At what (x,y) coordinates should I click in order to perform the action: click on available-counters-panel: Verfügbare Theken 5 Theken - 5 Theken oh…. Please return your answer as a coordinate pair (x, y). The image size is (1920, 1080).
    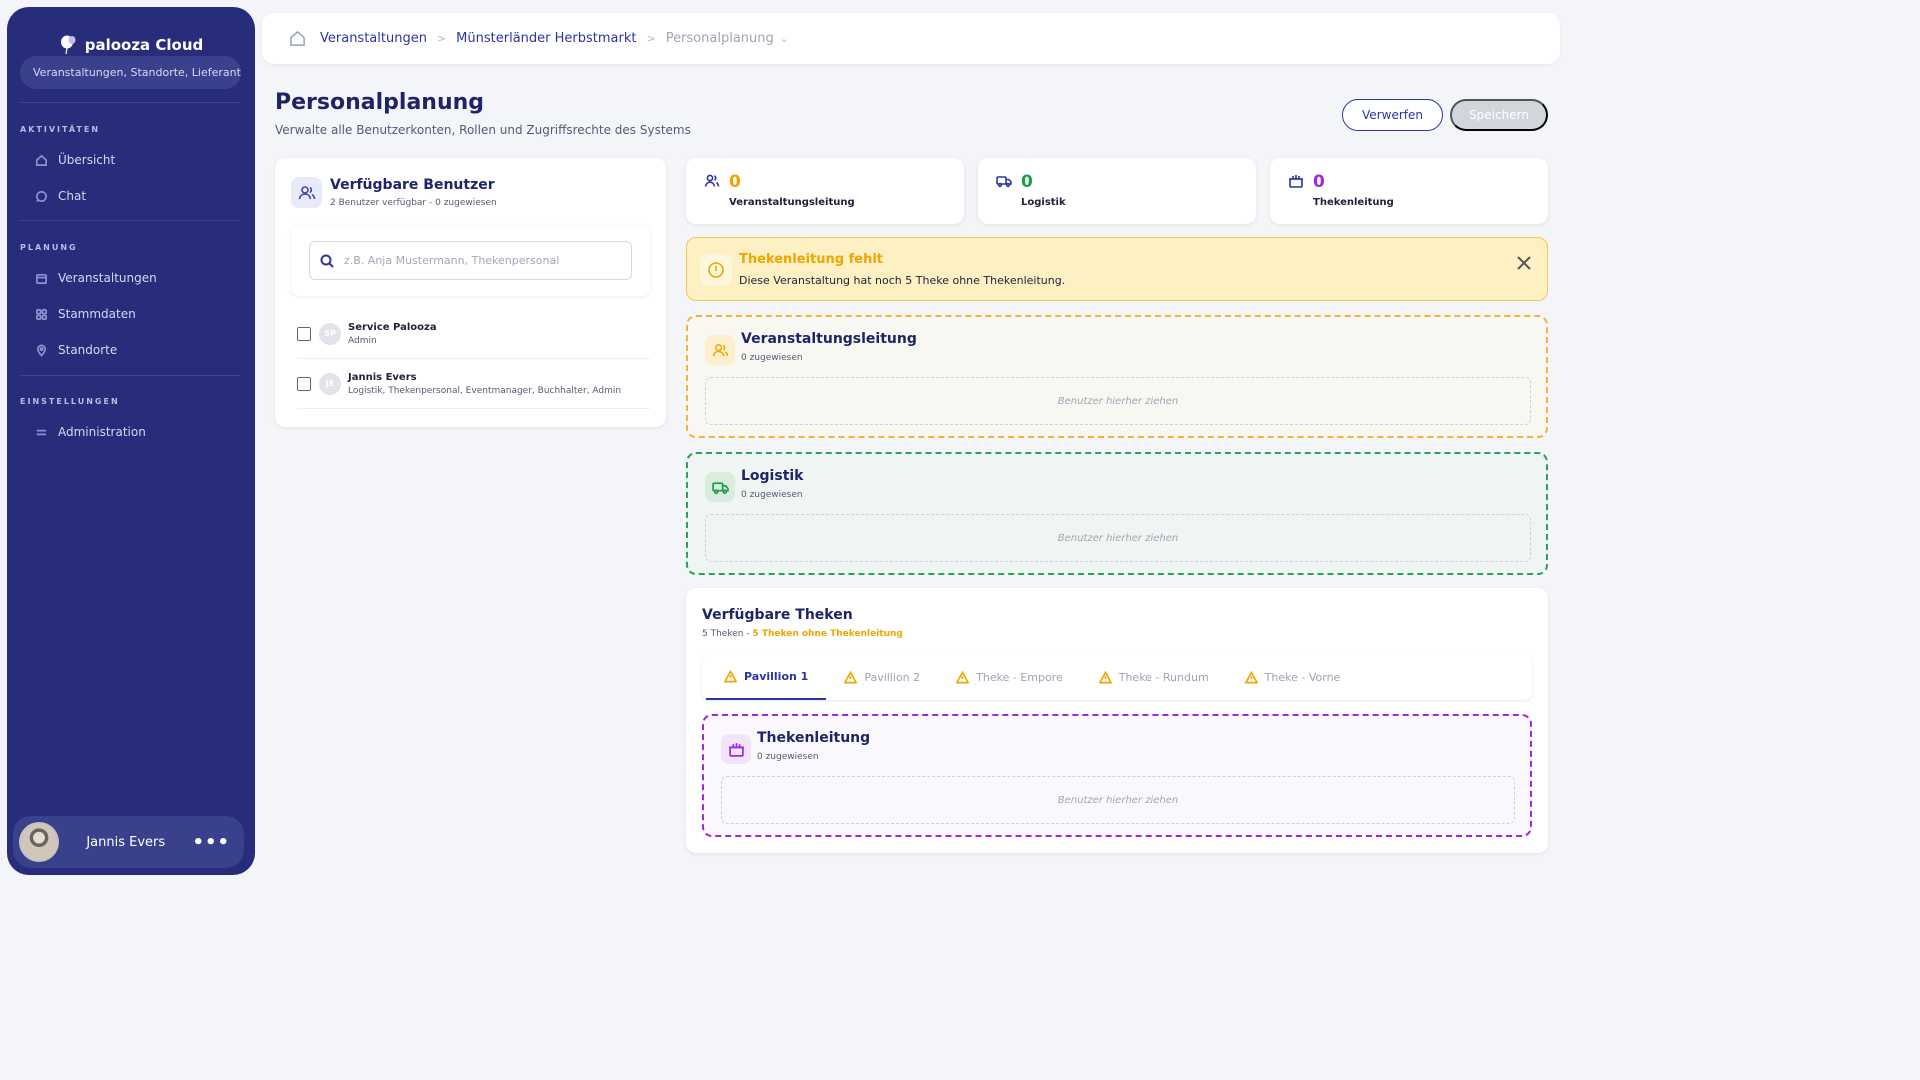
    Looking at the image, I should click on (1117, 720).